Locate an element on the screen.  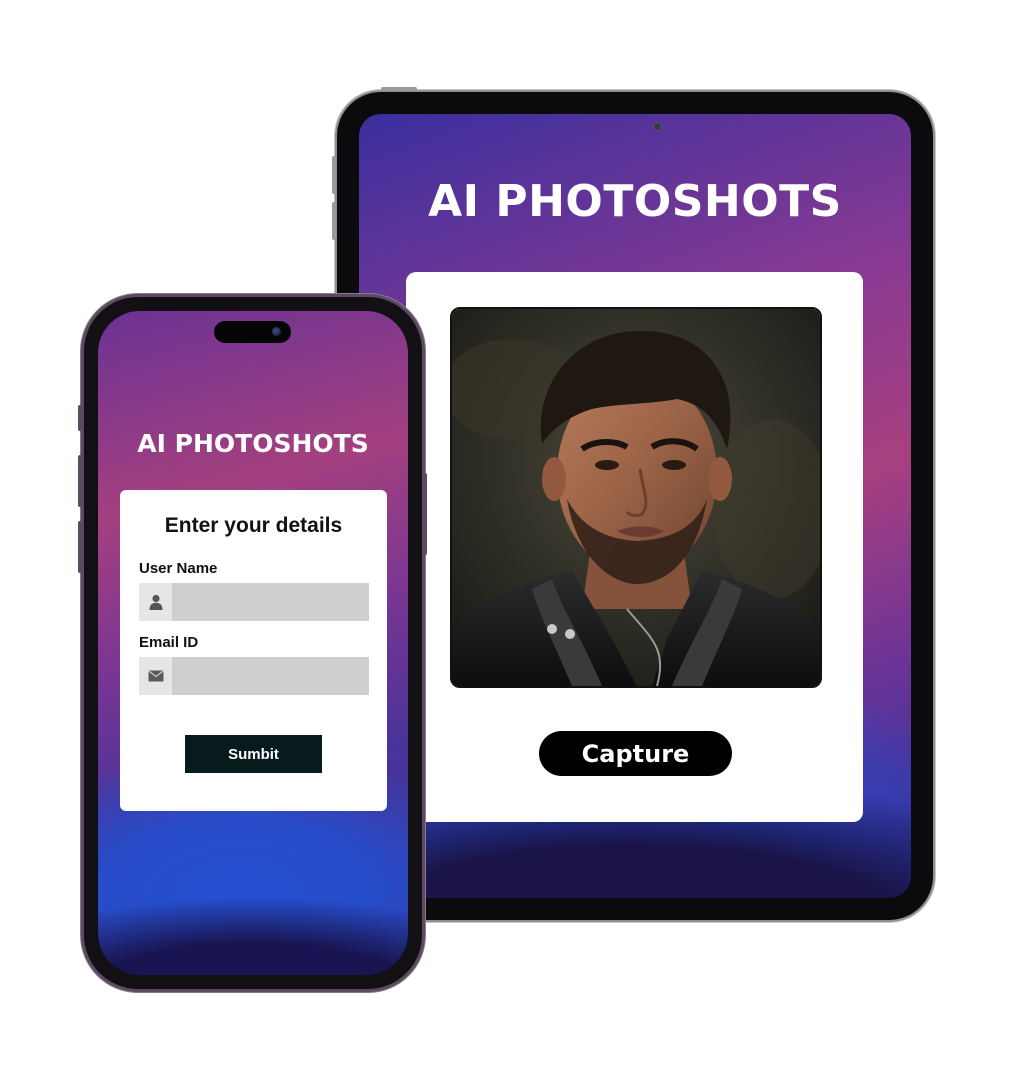
camera-preview is located at coordinates (636, 497).